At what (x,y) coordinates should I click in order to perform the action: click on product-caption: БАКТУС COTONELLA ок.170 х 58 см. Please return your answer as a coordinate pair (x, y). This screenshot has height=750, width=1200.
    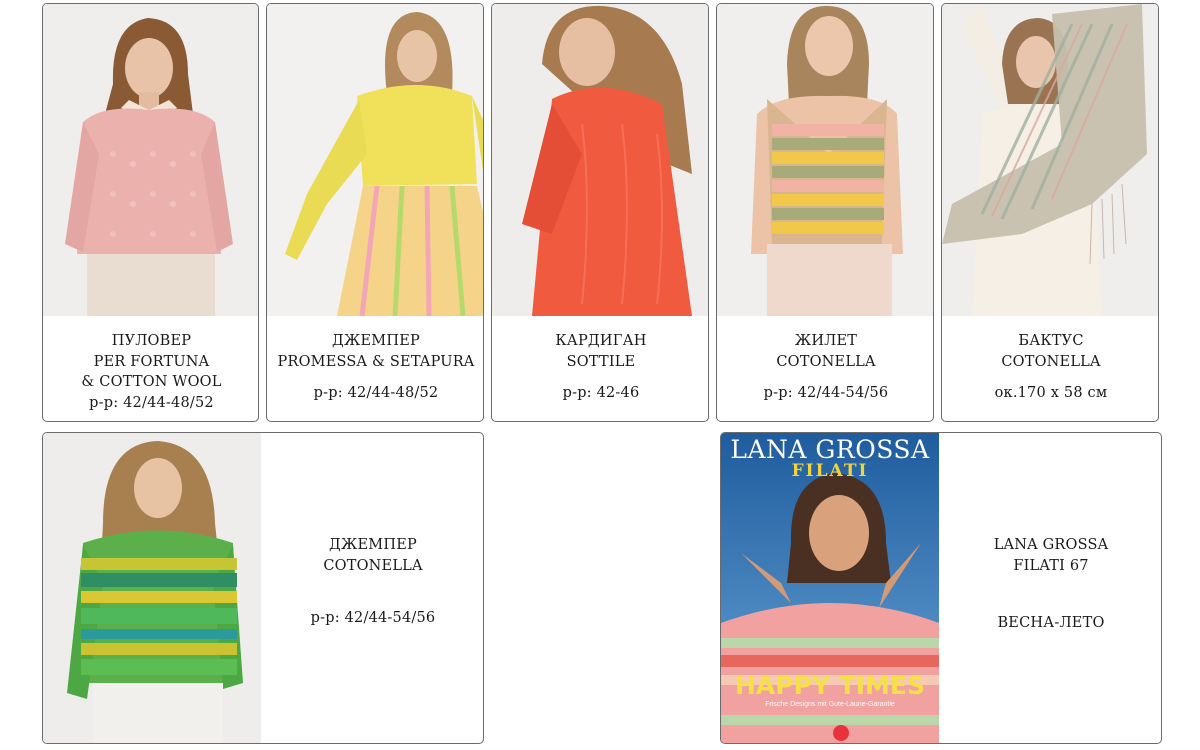
    Looking at the image, I should click on (1050, 367).